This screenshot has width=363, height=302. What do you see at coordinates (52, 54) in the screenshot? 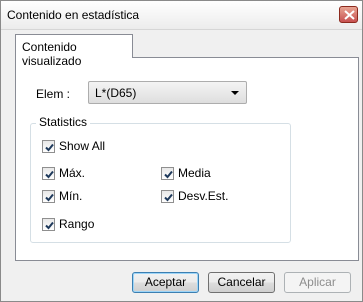
I see `tab-label: Contenido visualizado` at bounding box center [52, 54].